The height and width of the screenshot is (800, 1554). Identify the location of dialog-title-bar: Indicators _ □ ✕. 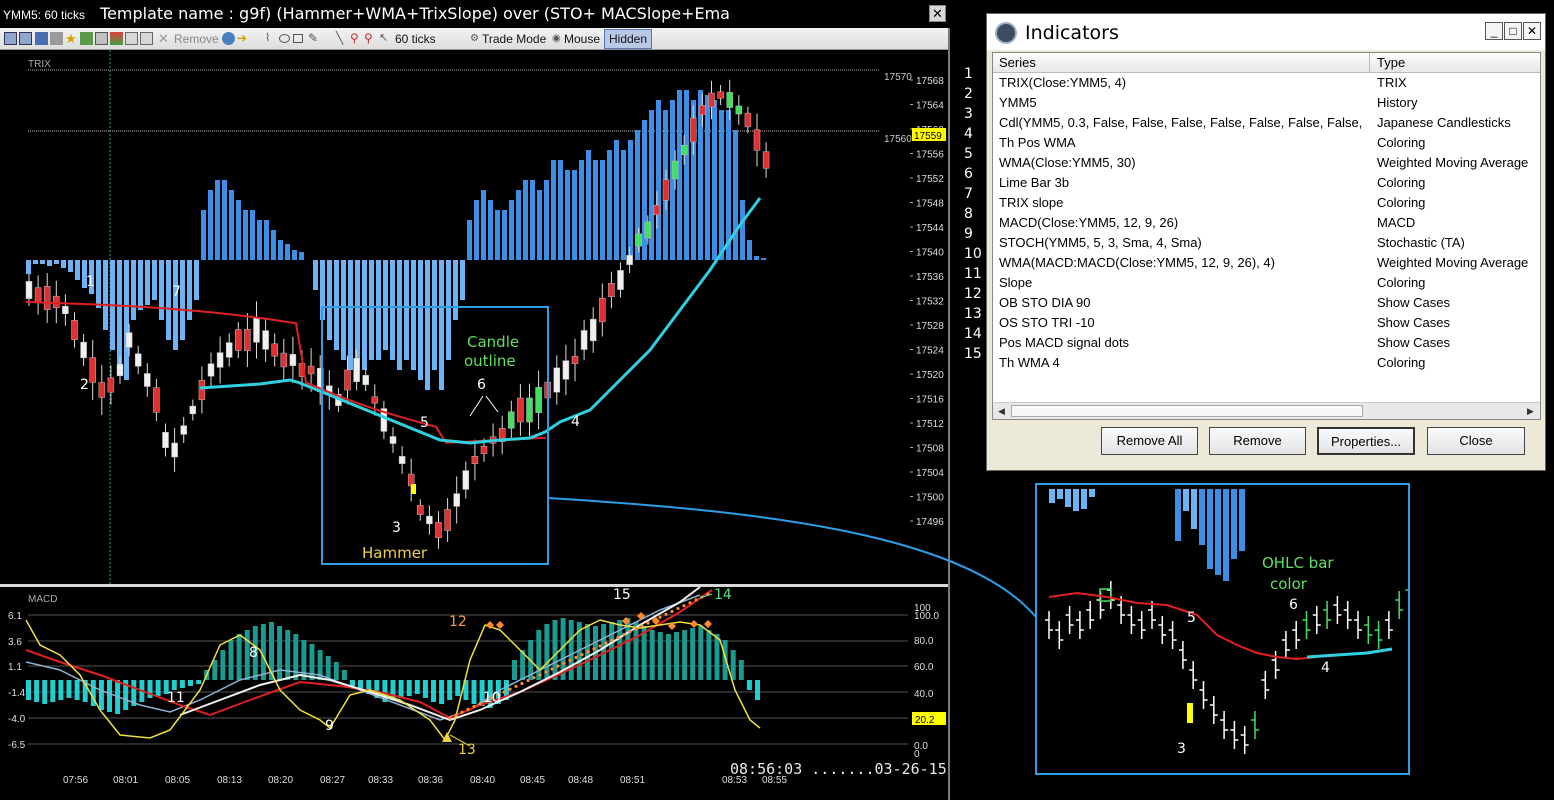
(1266, 32).